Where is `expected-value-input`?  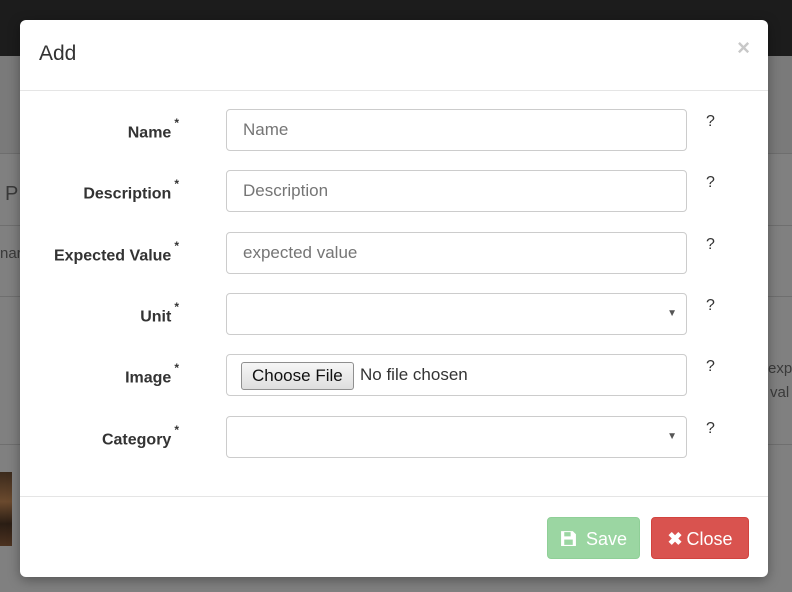
expected-value-input is located at coordinates (456, 253).